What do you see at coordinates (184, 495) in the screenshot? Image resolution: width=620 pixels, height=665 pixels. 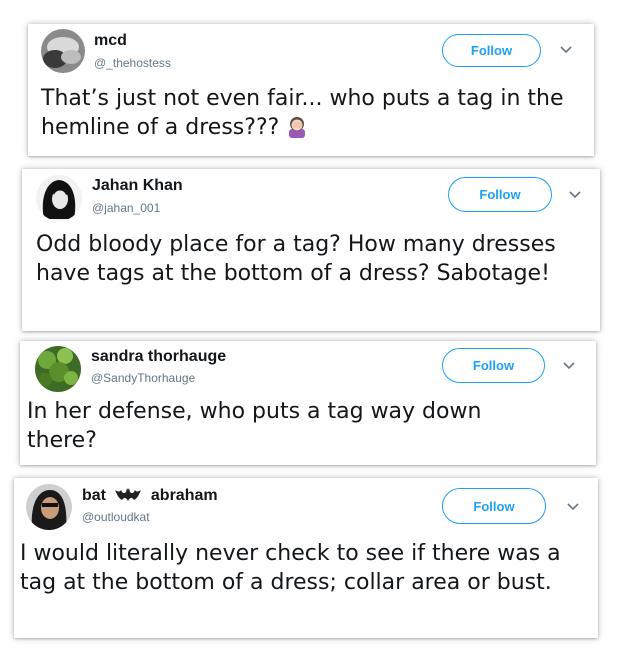 I see `user-name-part2: abraham` at bounding box center [184, 495].